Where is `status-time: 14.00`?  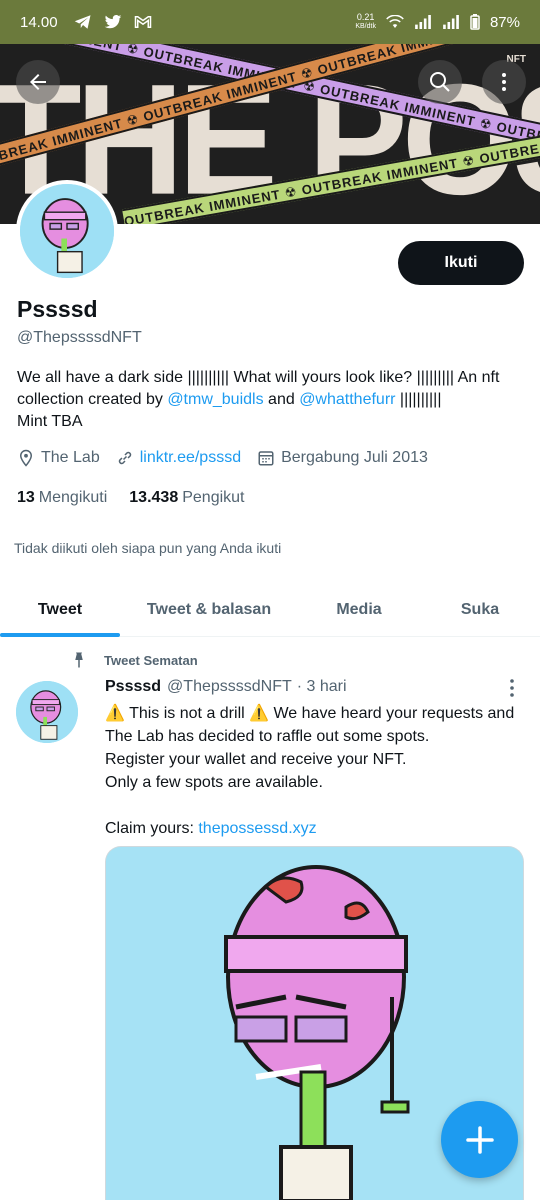
status-time: 14.00 is located at coordinates (39, 22).